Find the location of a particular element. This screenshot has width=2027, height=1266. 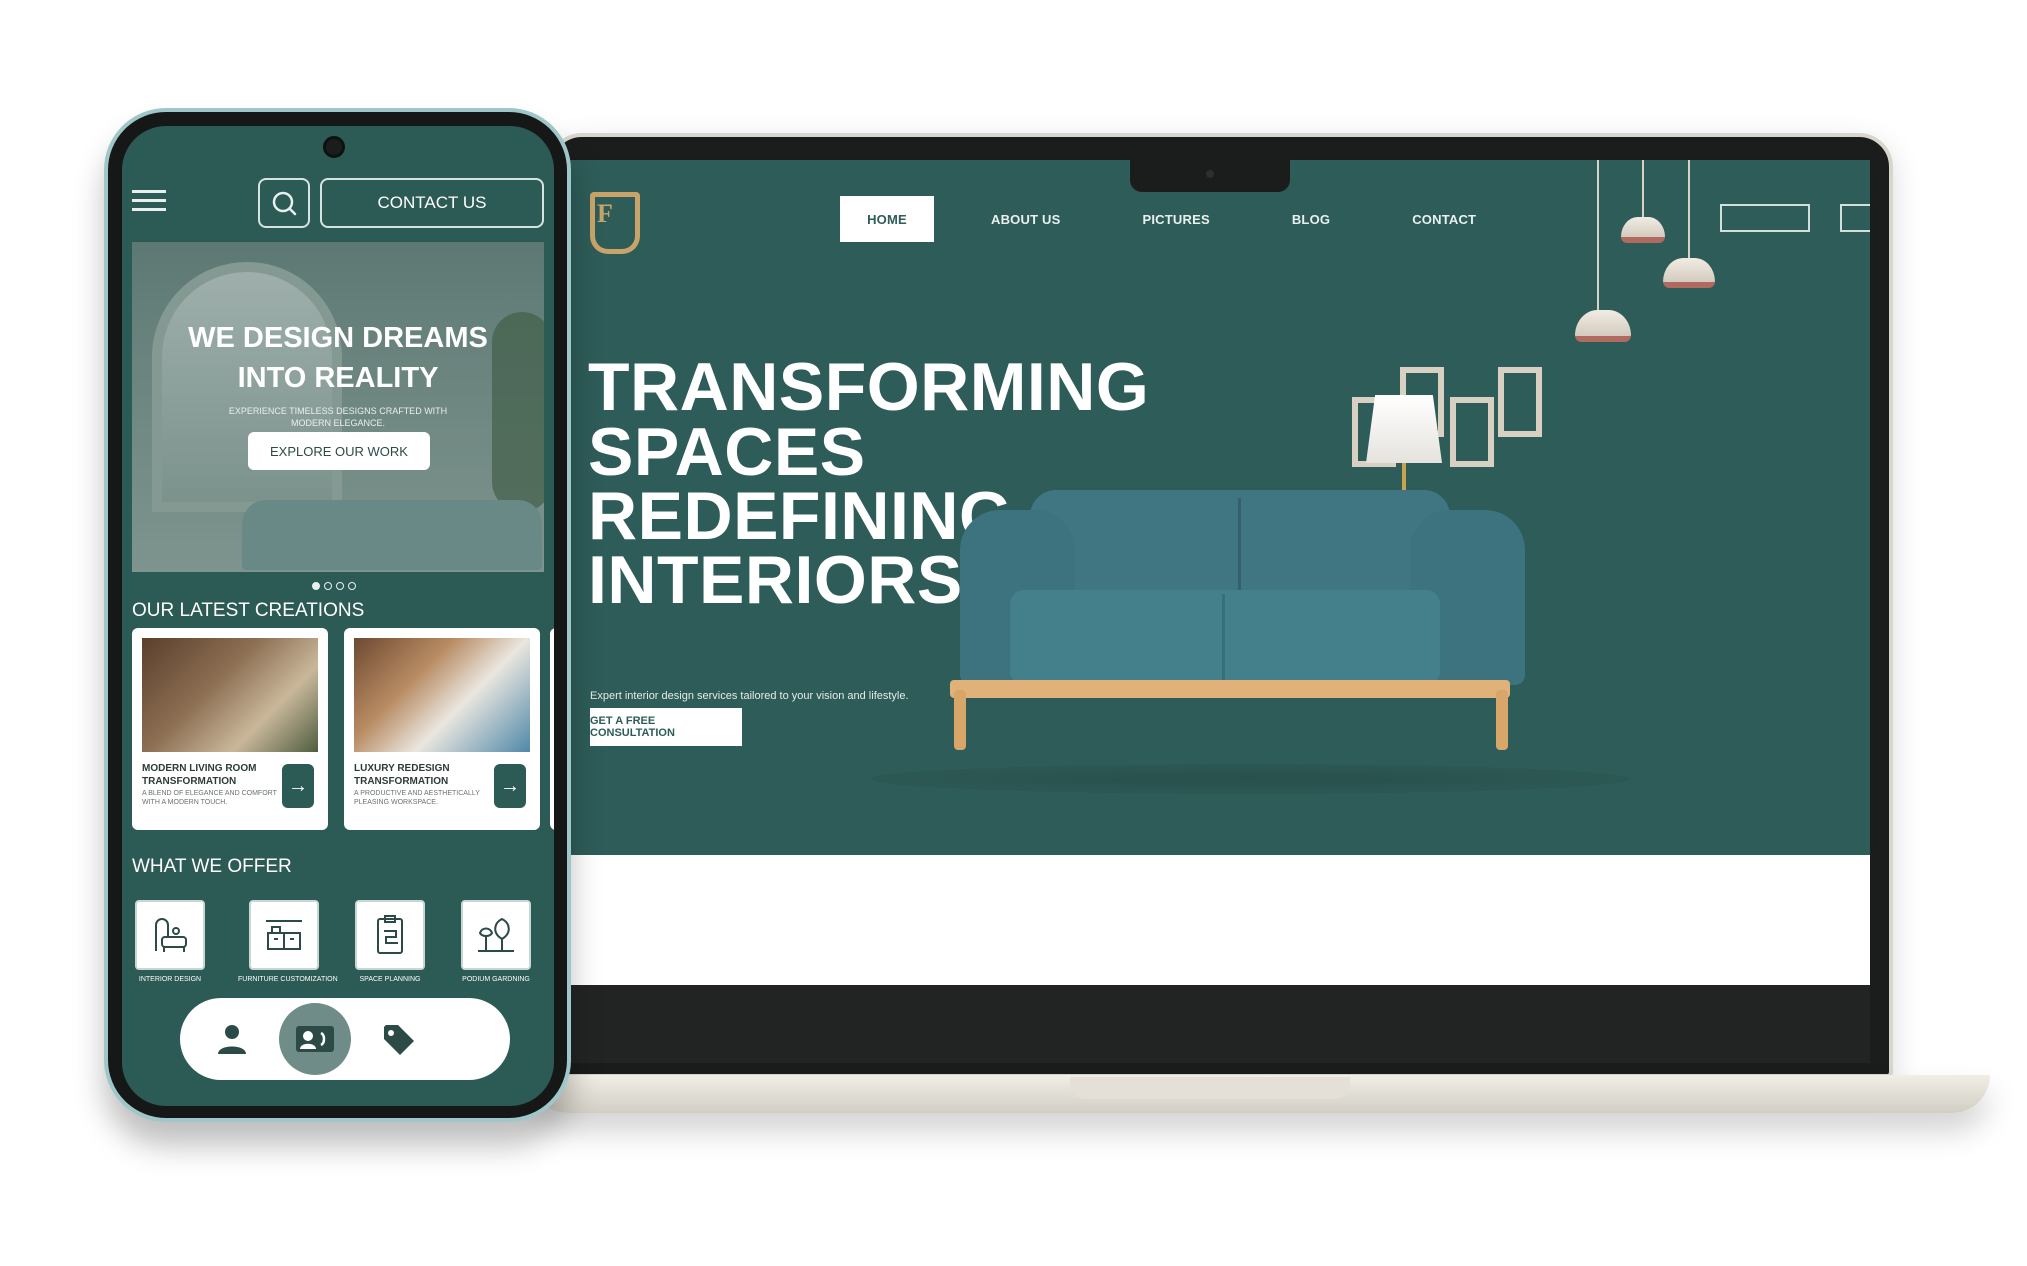

nav-profile is located at coordinates (232, 1039).